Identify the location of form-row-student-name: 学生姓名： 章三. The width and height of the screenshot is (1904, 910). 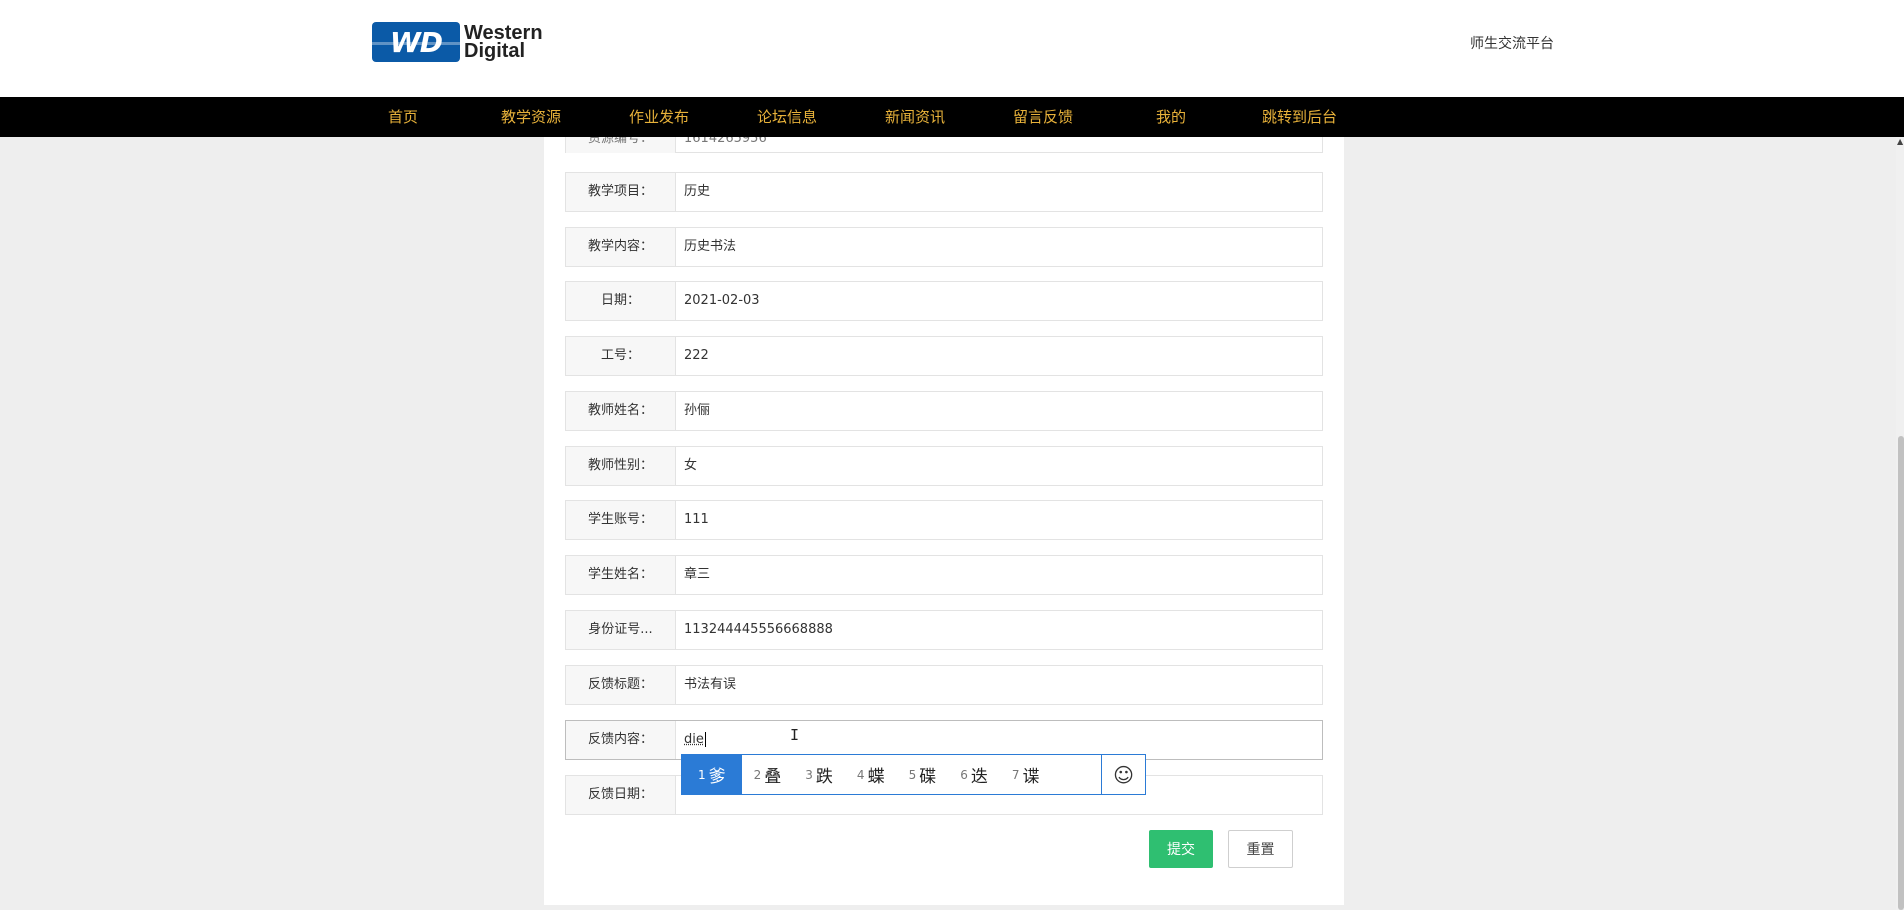
(944, 575).